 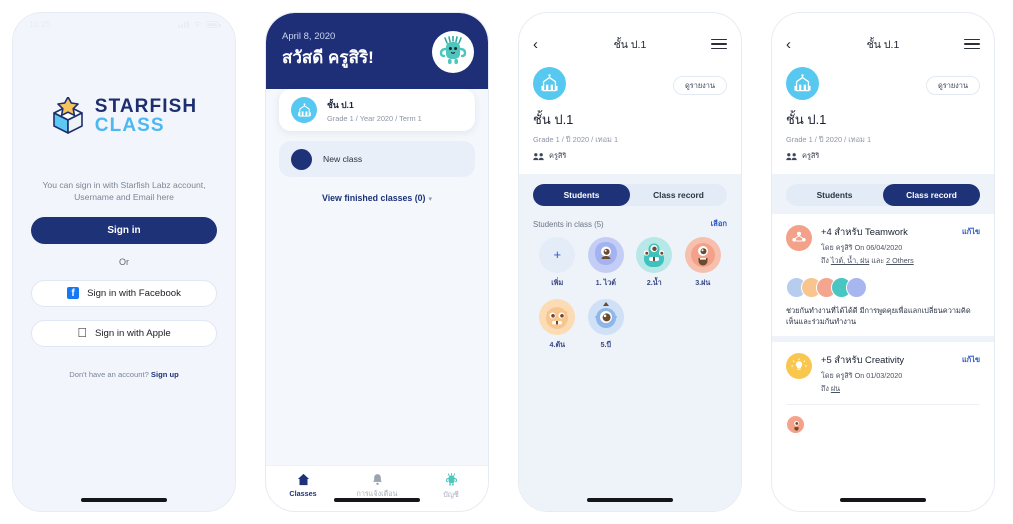 What do you see at coordinates (129, 125) in the screenshot?
I see `logo-line-2: CLASS` at bounding box center [129, 125].